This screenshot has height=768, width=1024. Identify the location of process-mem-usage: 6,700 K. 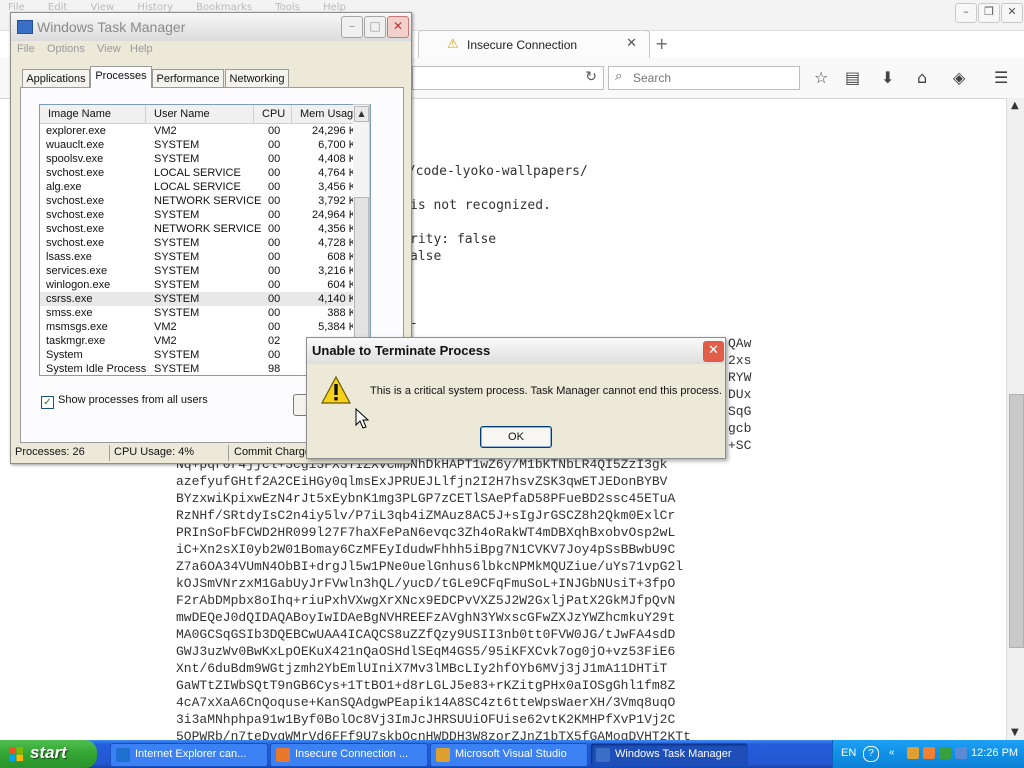
(337, 145).